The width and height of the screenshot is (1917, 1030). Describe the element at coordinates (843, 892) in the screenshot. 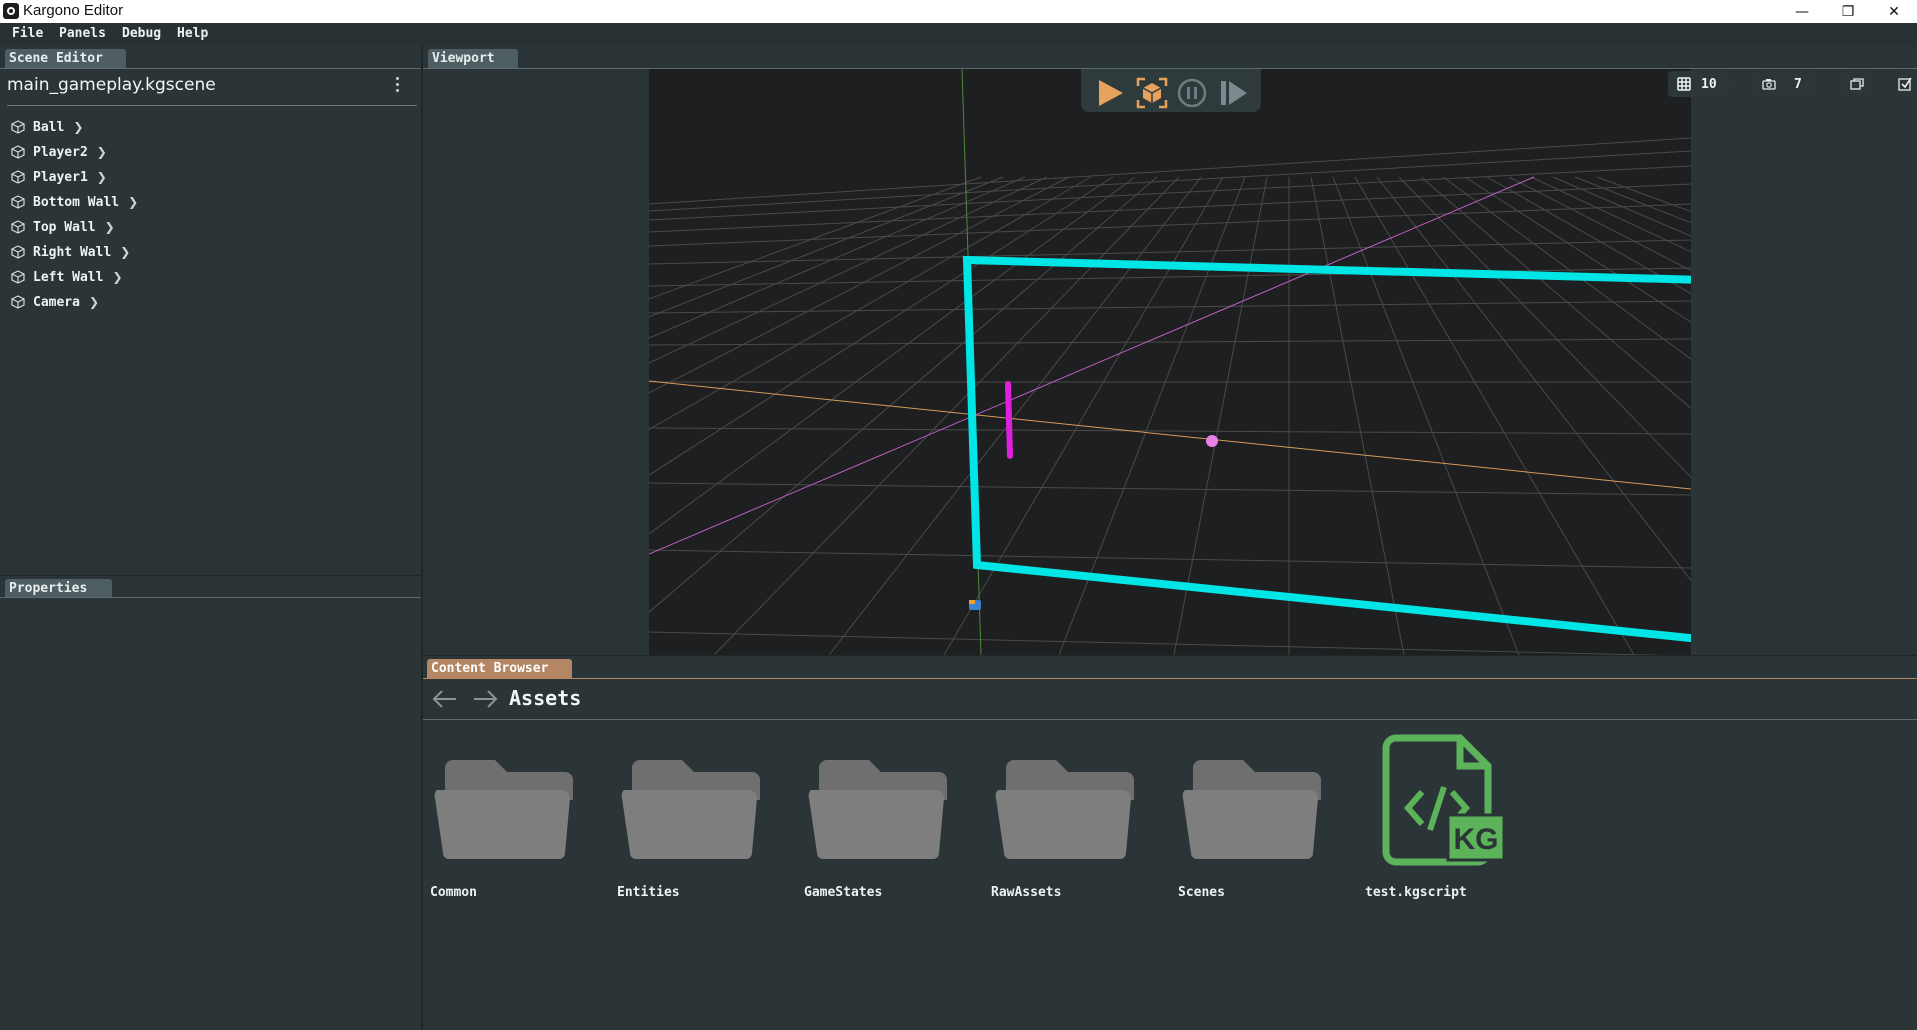

I see `asset-label: GameStates` at that location.